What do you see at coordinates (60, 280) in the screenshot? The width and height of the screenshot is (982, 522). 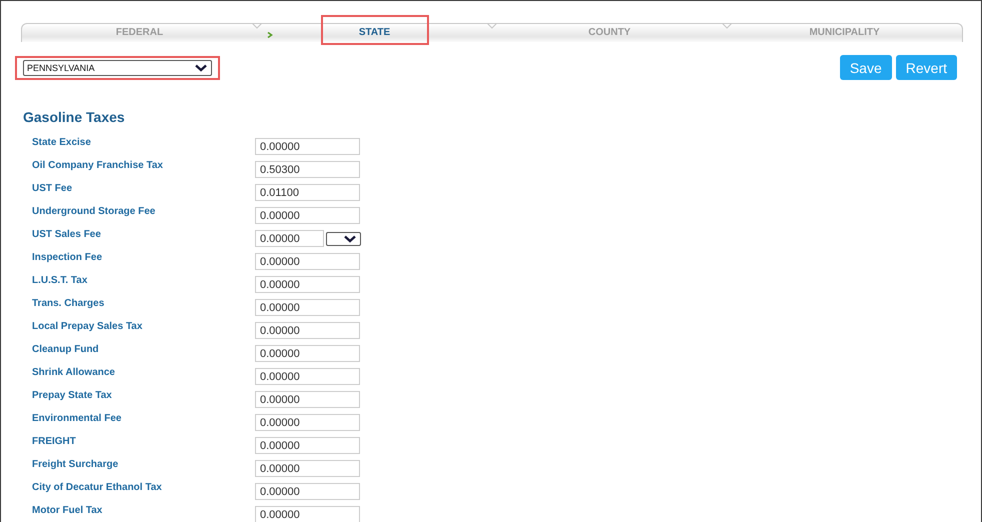 I see `field-label: L.U.S.T. Tax` at bounding box center [60, 280].